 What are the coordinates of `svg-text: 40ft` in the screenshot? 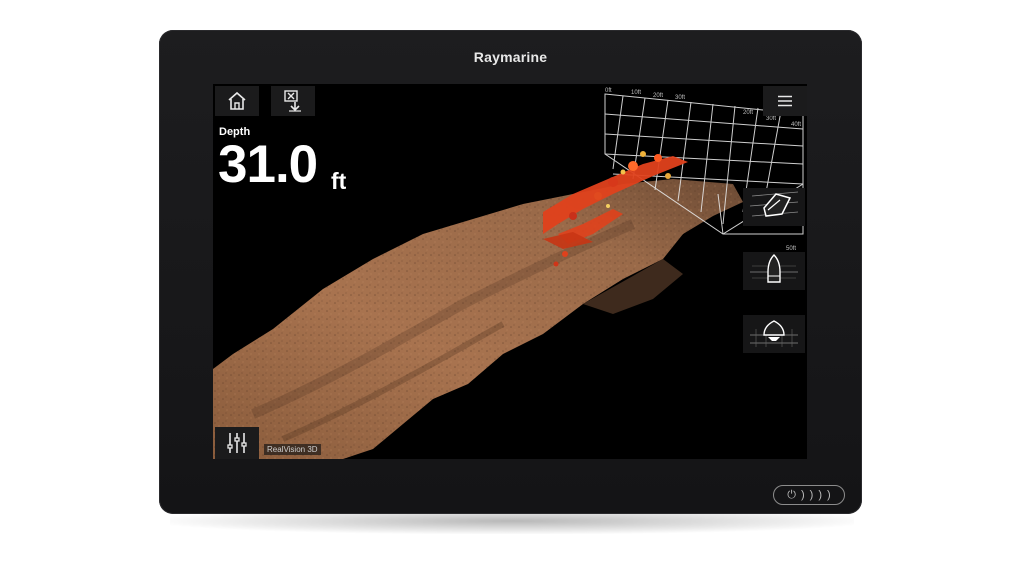 It's located at (796, 125).